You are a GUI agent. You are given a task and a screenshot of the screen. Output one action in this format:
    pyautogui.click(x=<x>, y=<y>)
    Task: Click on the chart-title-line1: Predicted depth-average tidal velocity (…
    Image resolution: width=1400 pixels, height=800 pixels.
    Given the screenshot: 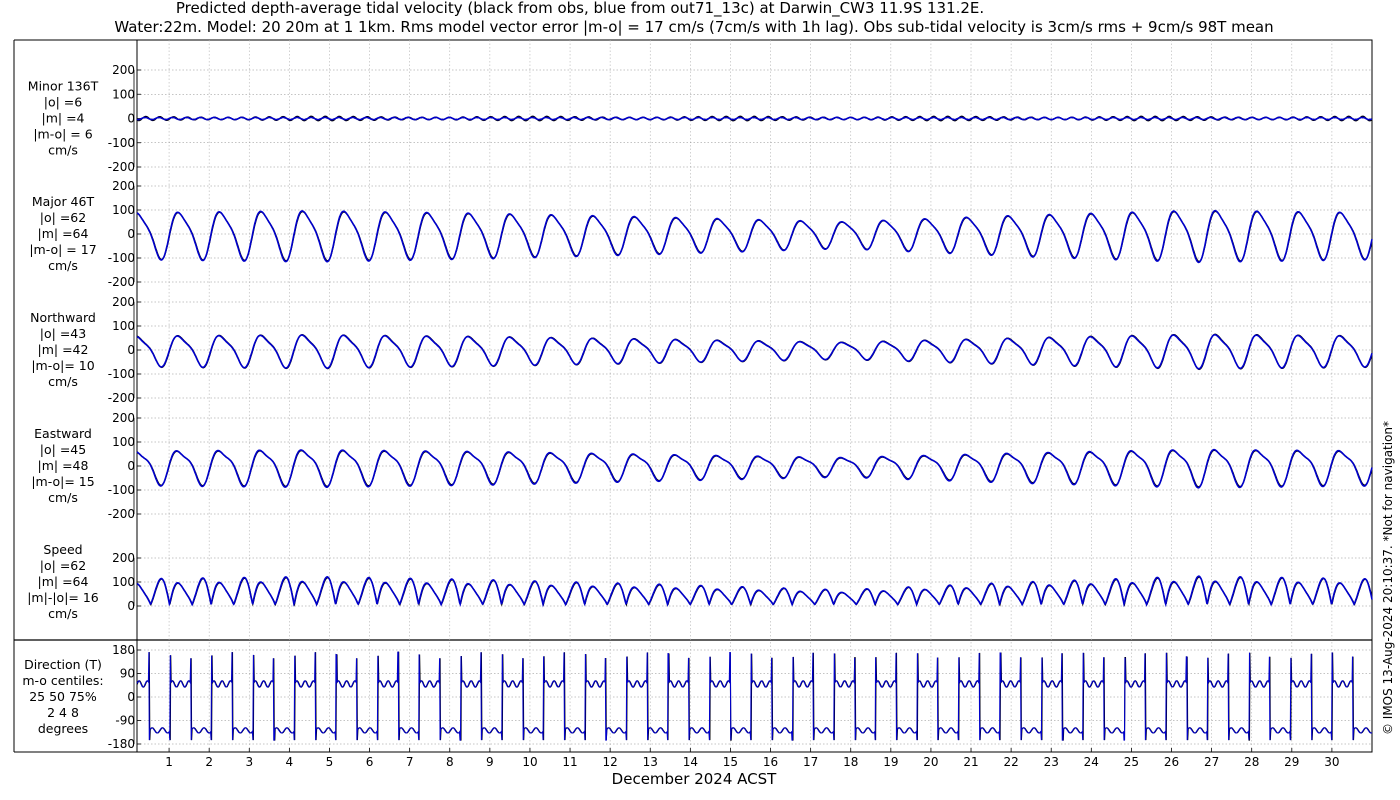 What is the action you would take?
    pyautogui.click(x=580, y=9)
    